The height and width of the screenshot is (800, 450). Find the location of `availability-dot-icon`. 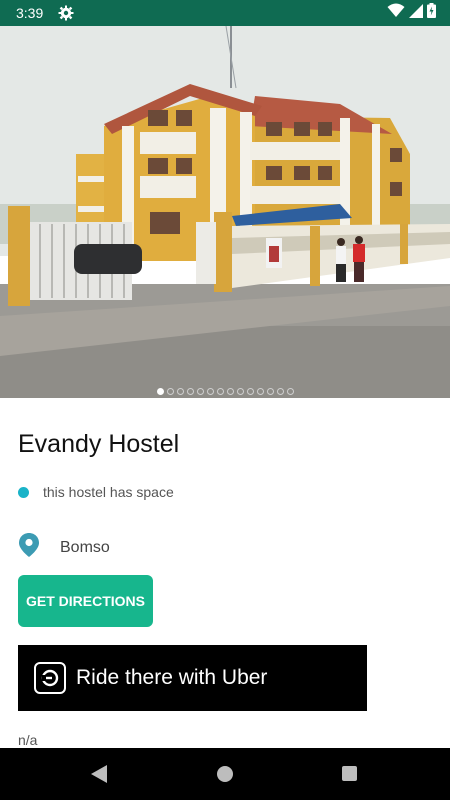

availability-dot-icon is located at coordinates (23, 492).